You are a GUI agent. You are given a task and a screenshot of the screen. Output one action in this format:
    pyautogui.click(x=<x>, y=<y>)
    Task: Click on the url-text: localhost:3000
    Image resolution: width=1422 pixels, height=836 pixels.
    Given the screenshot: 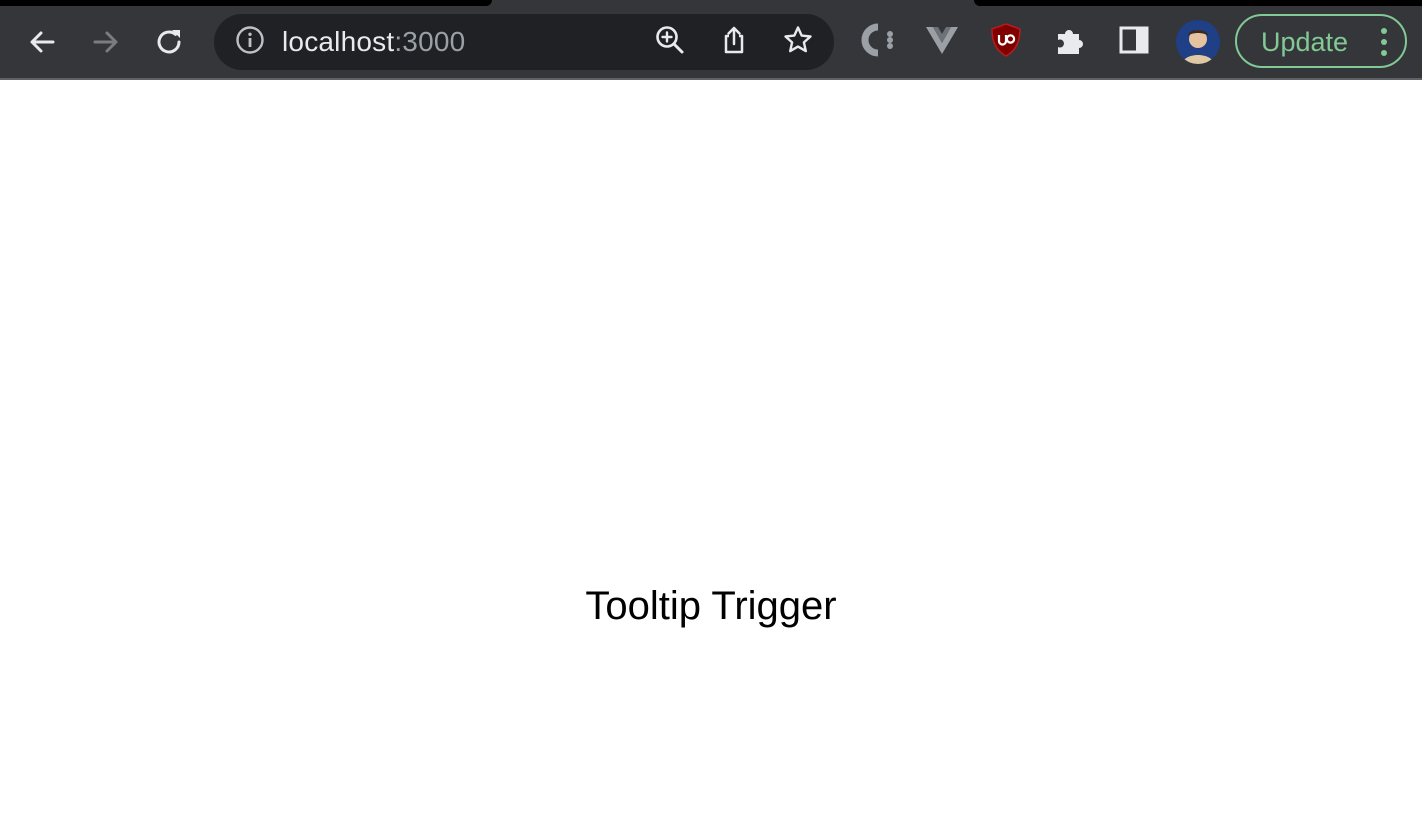 What is the action you would take?
    pyautogui.click(x=373, y=42)
    